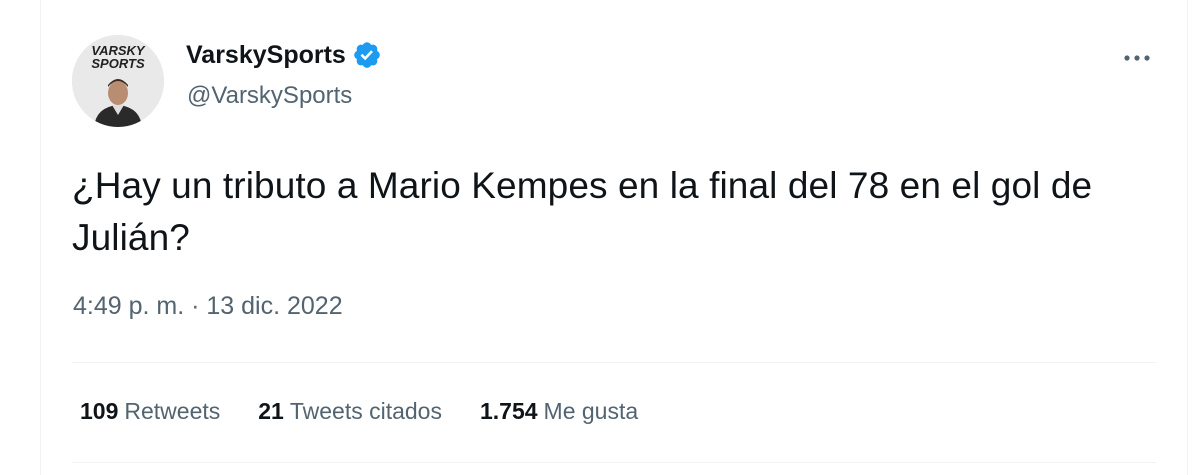 Image resolution: width=1200 pixels, height=475 pixels. What do you see at coordinates (269, 96) in the screenshot?
I see `user-handle: @VarskySports` at bounding box center [269, 96].